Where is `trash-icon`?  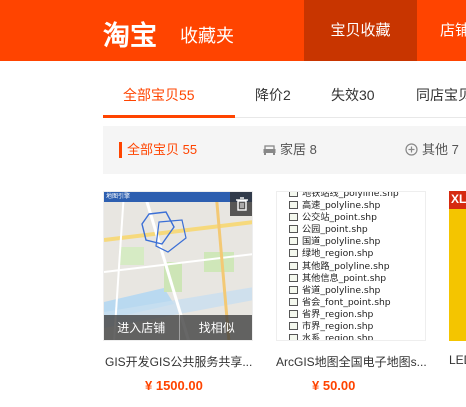
trash-icon is located at coordinates (242, 204).